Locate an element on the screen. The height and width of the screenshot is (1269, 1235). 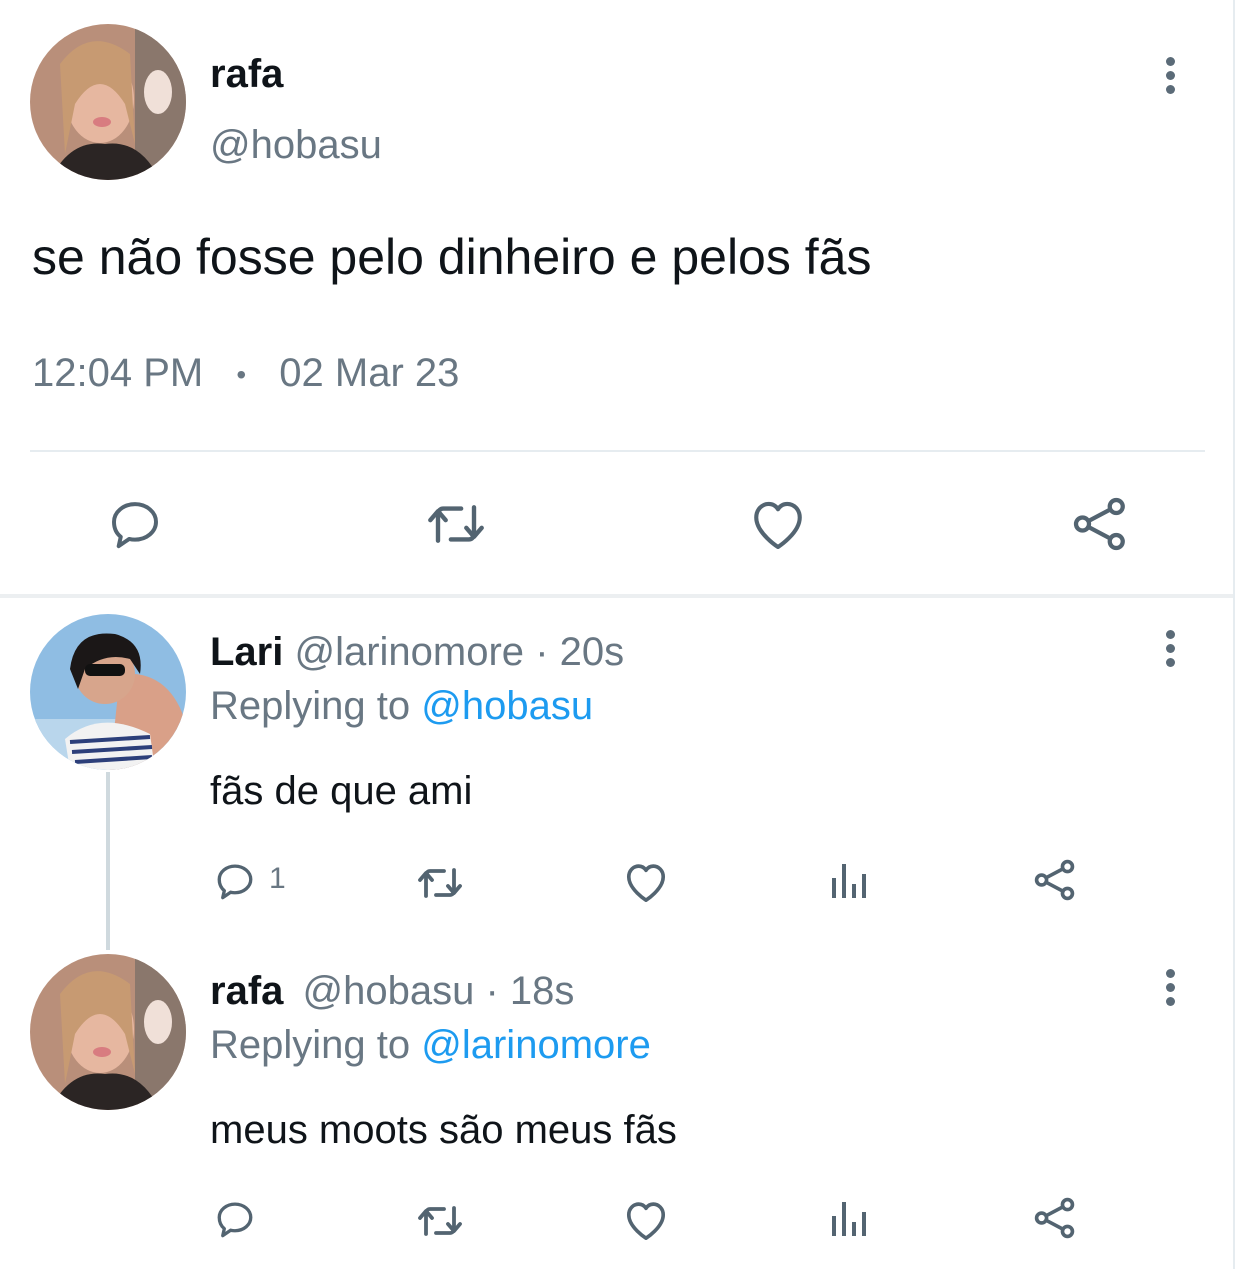
mention-link: @larinomore is located at coordinates (536, 1045).